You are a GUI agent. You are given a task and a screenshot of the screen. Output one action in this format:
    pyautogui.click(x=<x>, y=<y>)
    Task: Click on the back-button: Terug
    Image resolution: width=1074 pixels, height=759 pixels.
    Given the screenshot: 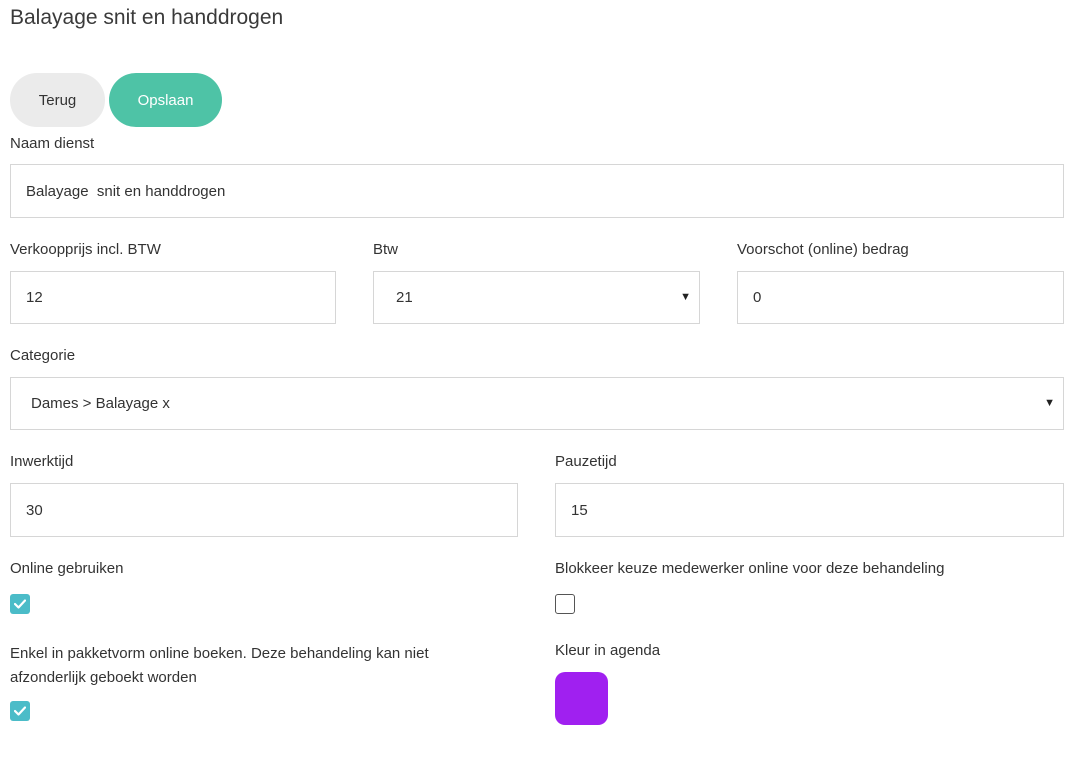 What is the action you would take?
    pyautogui.click(x=57, y=100)
    